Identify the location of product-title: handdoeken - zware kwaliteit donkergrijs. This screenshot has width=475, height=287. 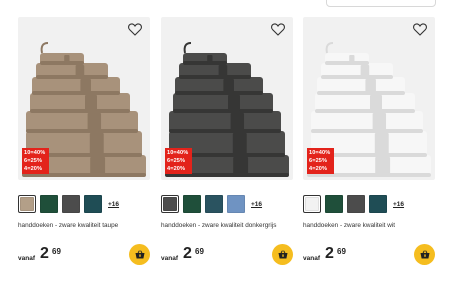
(227, 225).